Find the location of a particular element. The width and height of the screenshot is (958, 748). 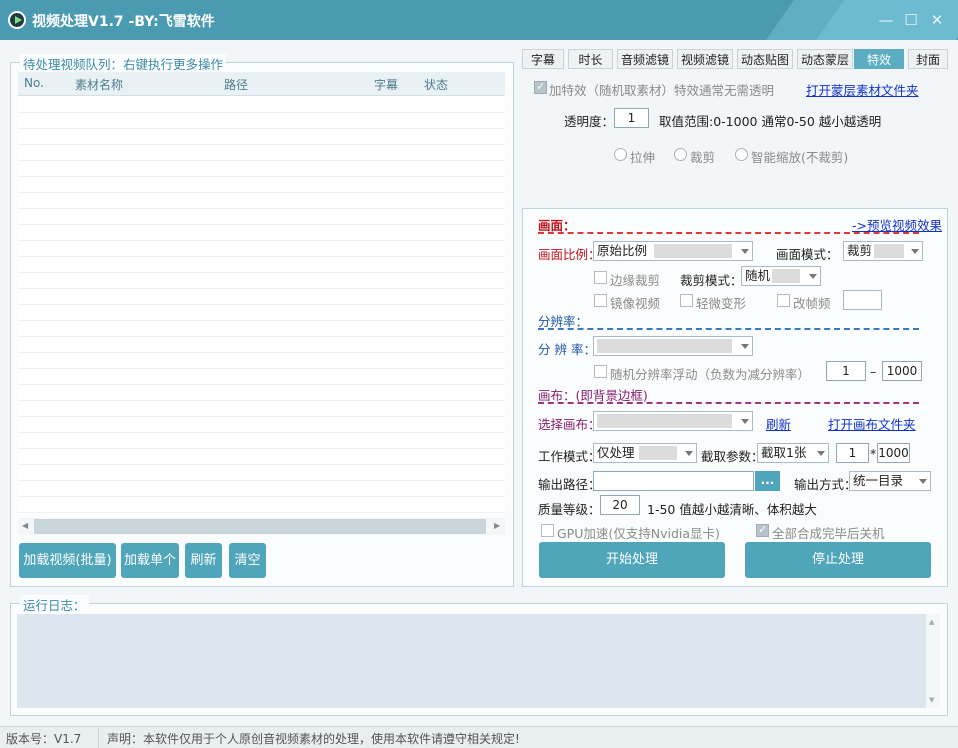

log-textarea is located at coordinates (471, 661).